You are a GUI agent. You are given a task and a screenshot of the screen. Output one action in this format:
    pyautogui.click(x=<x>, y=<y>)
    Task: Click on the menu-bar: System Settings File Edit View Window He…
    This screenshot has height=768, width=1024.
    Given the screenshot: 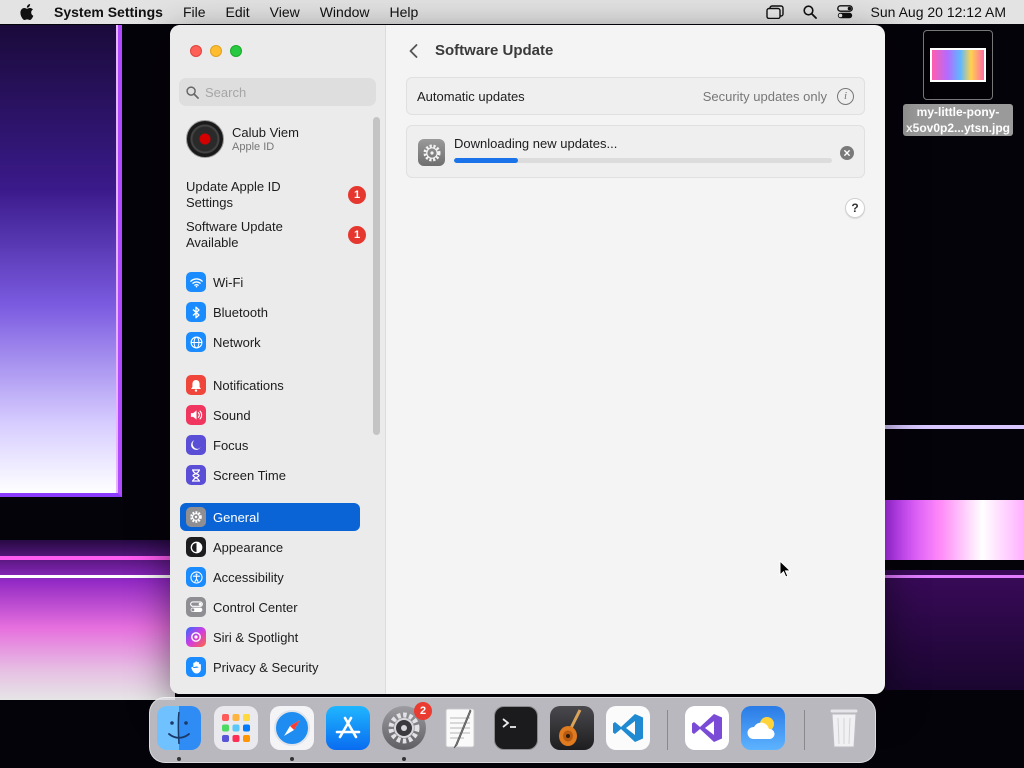 What is the action you would take?
    pyautogui.click(x=512, y=12)
    